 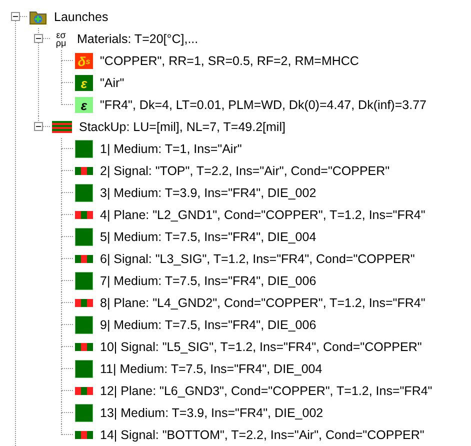 What do you see at coordinates (38, 17) in the screenshot?
I see `folder-icon` at bounding box center [38, 17].